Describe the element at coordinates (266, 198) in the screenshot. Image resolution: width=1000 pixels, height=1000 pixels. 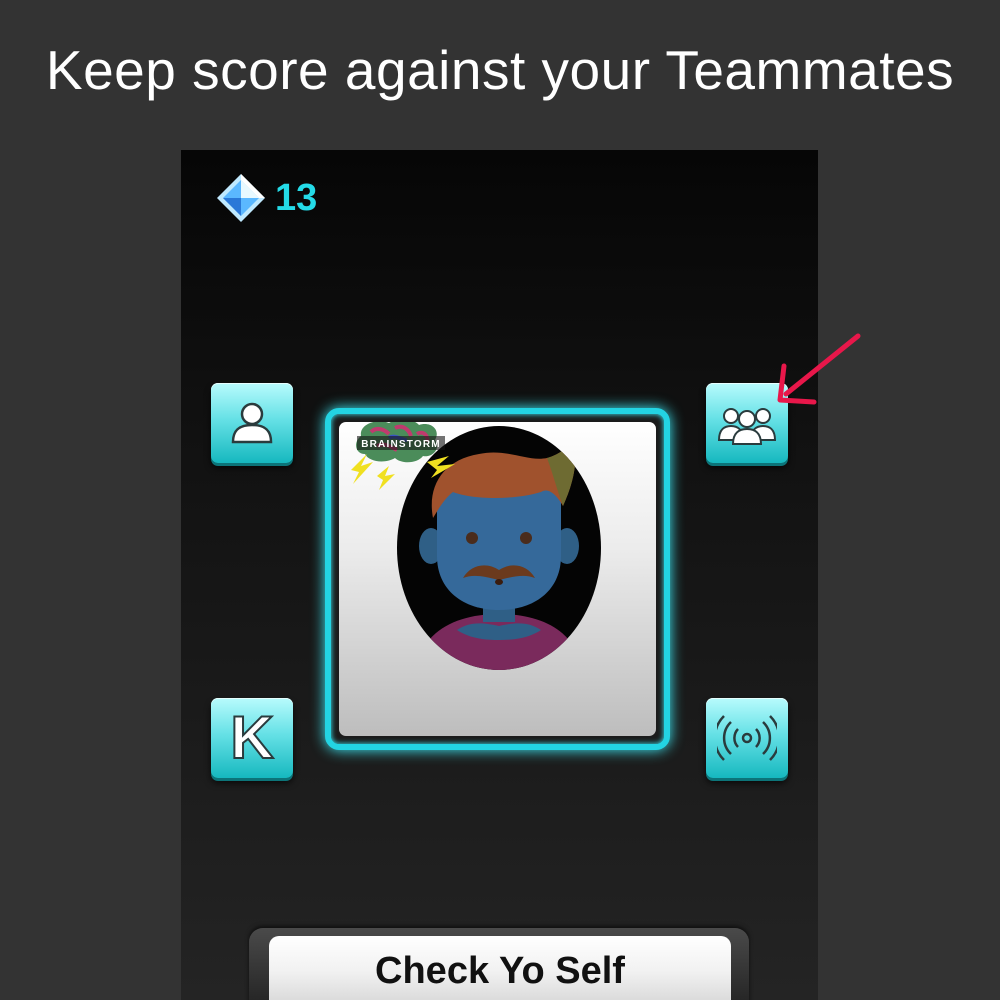
I see `gem-counter: 13` at that location.